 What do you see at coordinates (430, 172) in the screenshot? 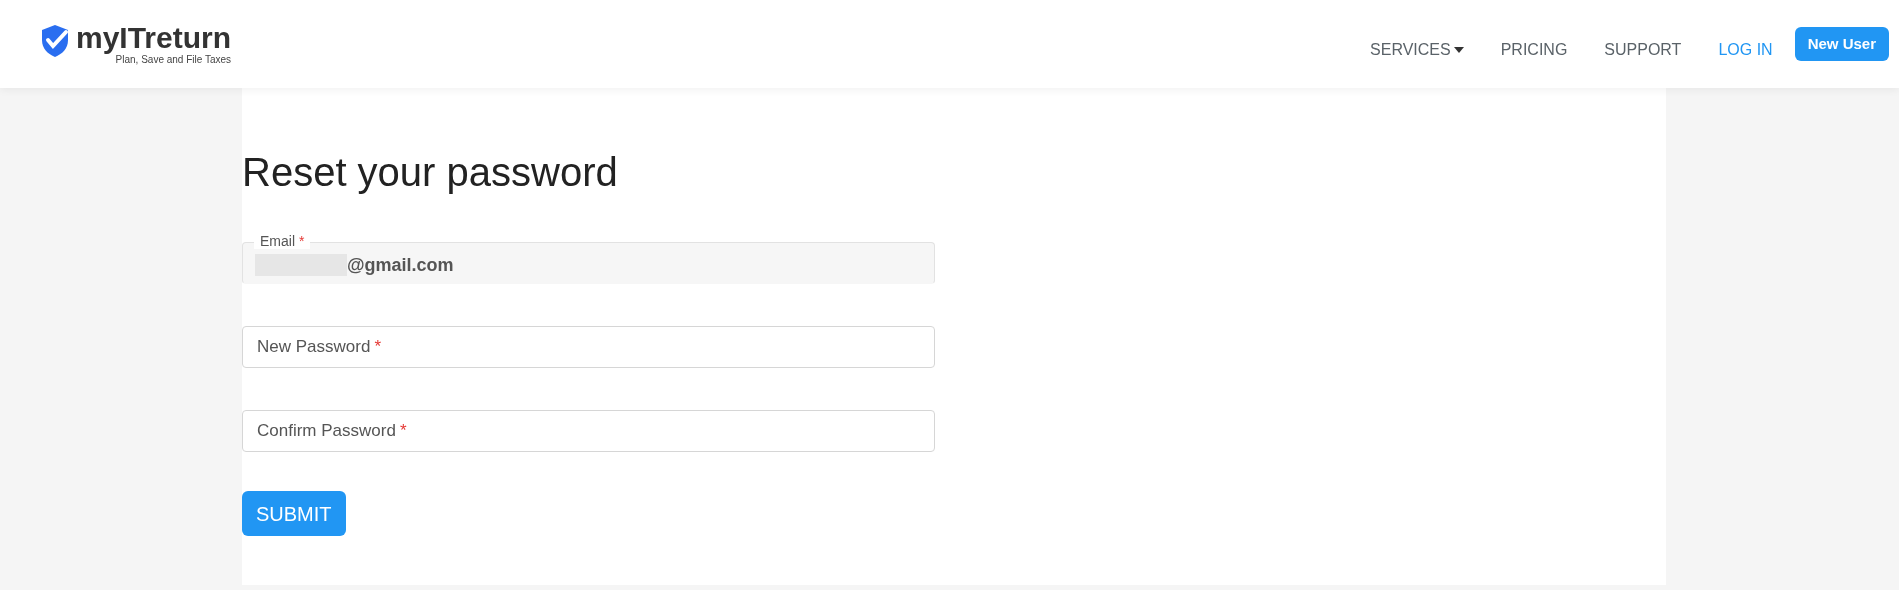
I see `page-title: Reset your password` at bounding box center [430, 172].